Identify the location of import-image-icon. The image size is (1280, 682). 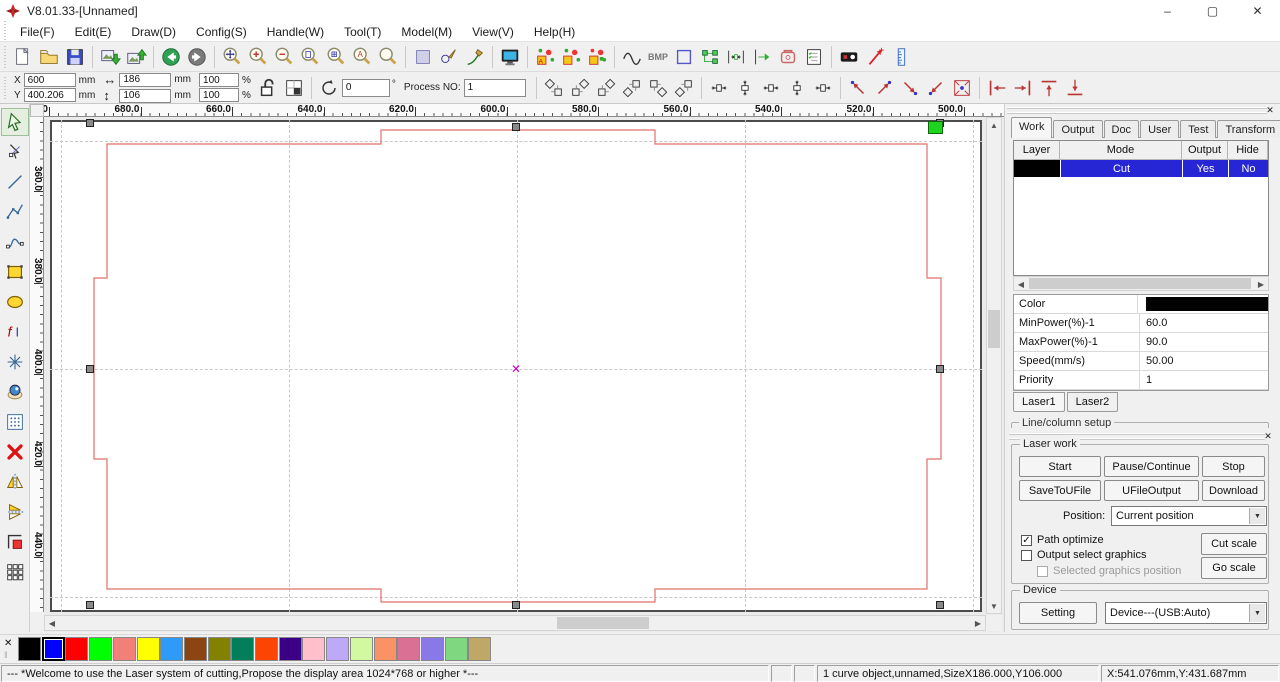
(110, 57).